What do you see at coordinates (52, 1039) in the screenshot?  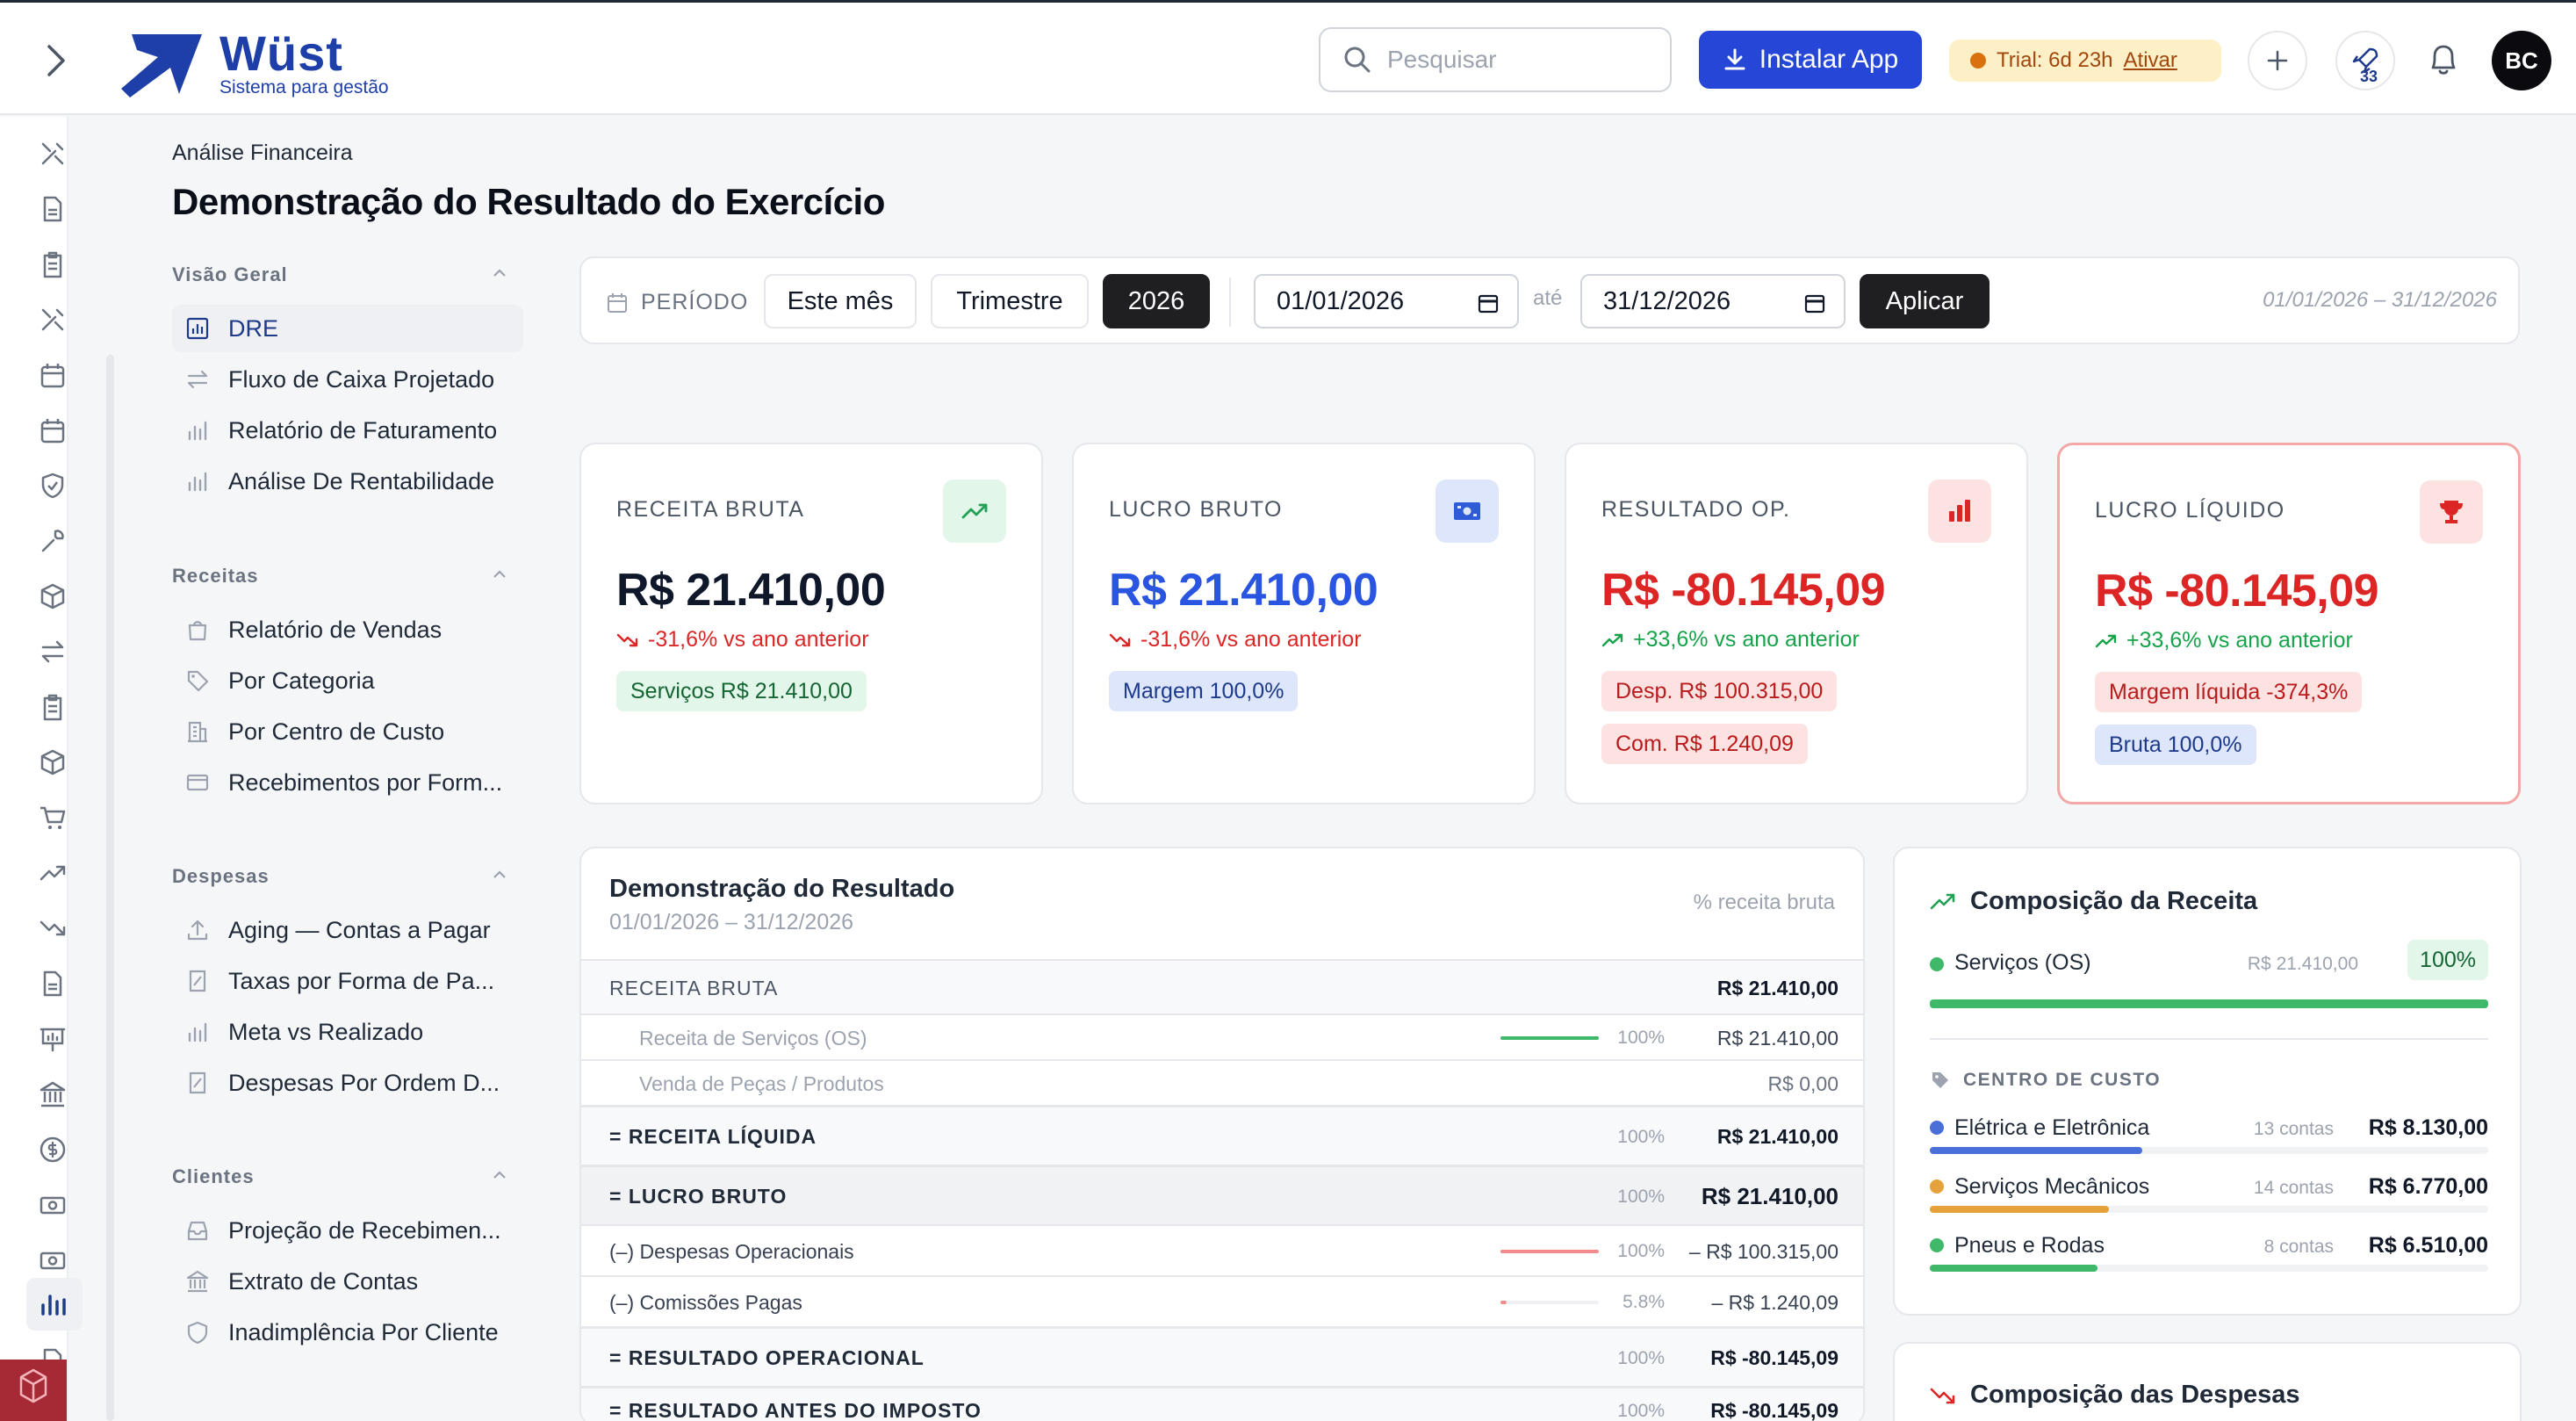 I see `presentation-icon` at bounding box center [52, 1039].